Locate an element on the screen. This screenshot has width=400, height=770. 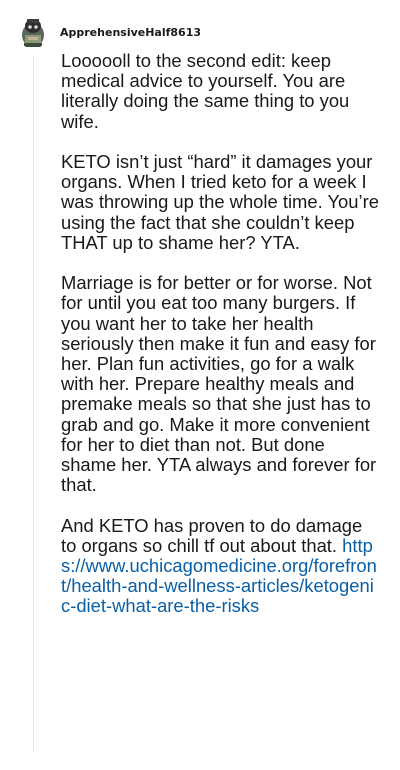
comment-header: ApprehensiveHalf8613 is located at coordinates (109, 32).